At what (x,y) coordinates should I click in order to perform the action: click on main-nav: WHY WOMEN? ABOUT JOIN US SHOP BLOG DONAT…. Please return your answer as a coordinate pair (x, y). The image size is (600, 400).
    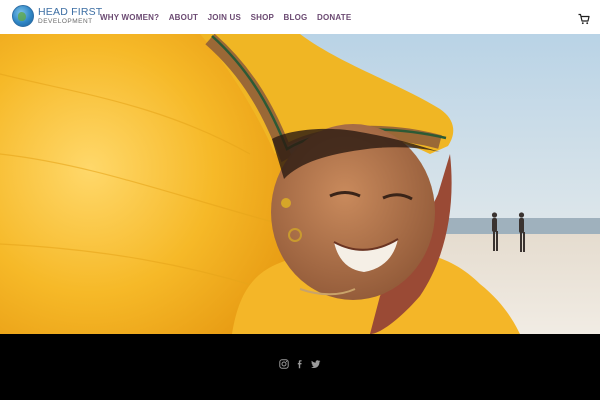
    Looking at the image, I should click on (230, 17).